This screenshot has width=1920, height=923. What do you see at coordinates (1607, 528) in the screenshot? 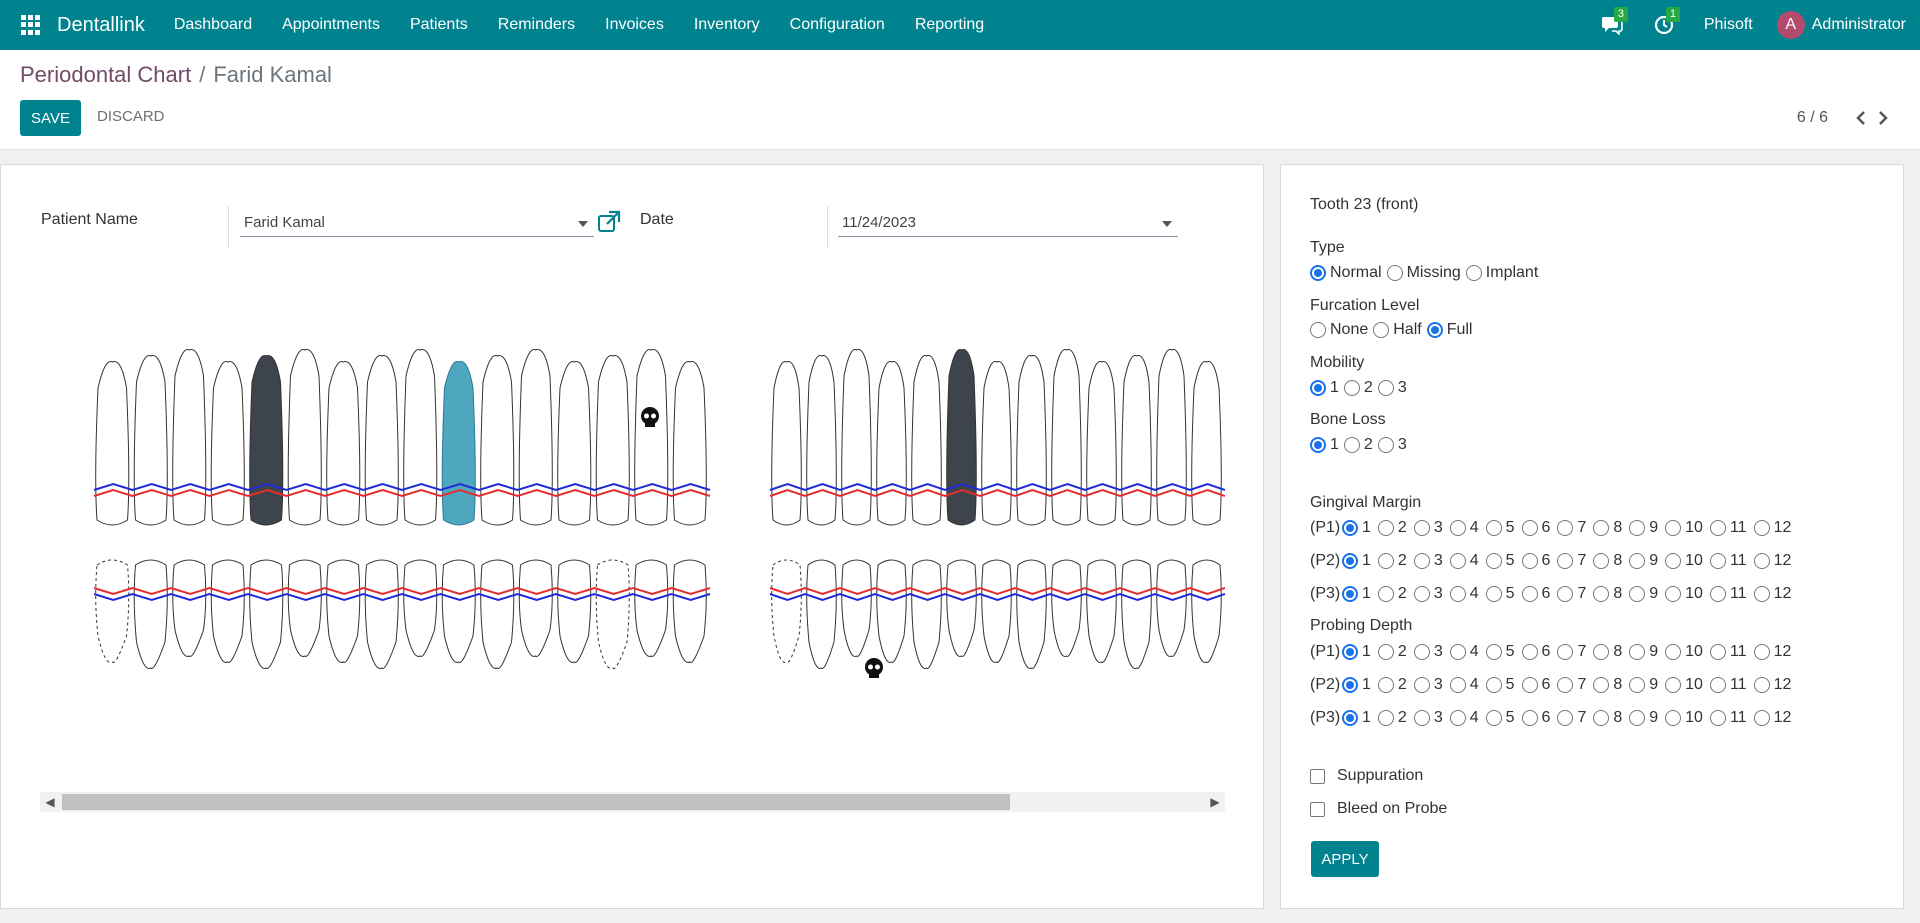
I see `gingival-p1-option-8: 8` at bounding box center [1607, 528].